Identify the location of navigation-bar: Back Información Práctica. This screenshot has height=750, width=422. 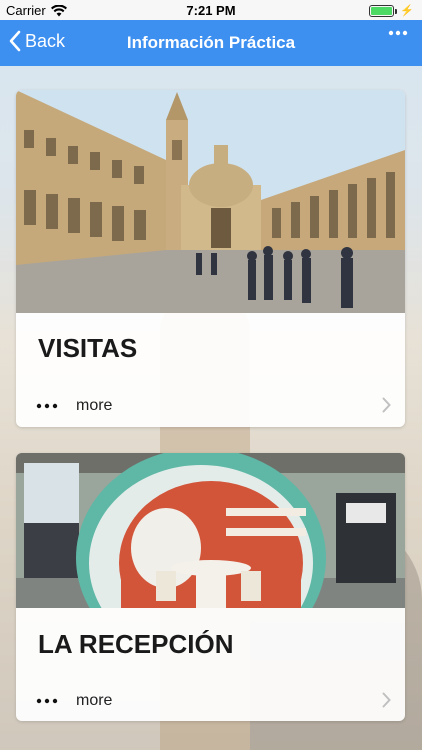
(211, 43).